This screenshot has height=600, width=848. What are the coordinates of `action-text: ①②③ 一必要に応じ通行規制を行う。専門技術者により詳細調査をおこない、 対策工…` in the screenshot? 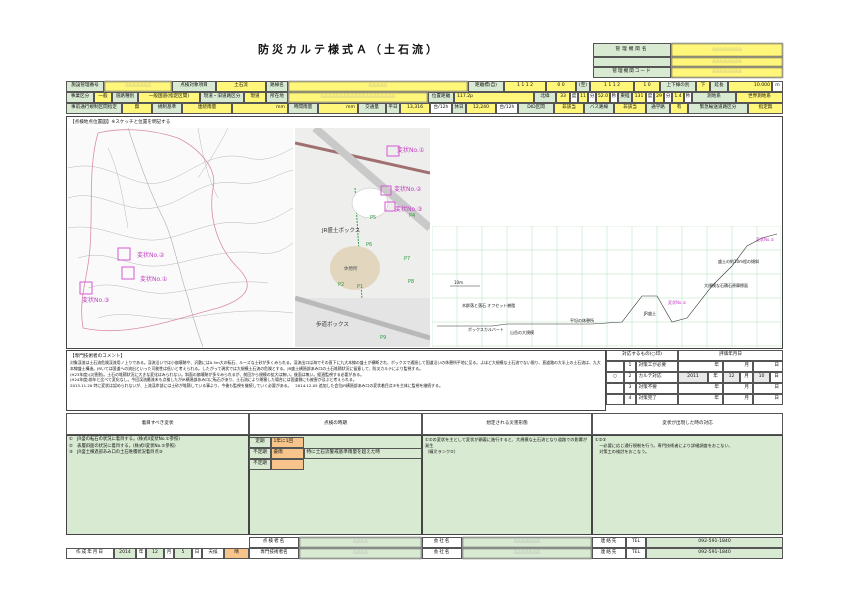 It's located at (664, 445).